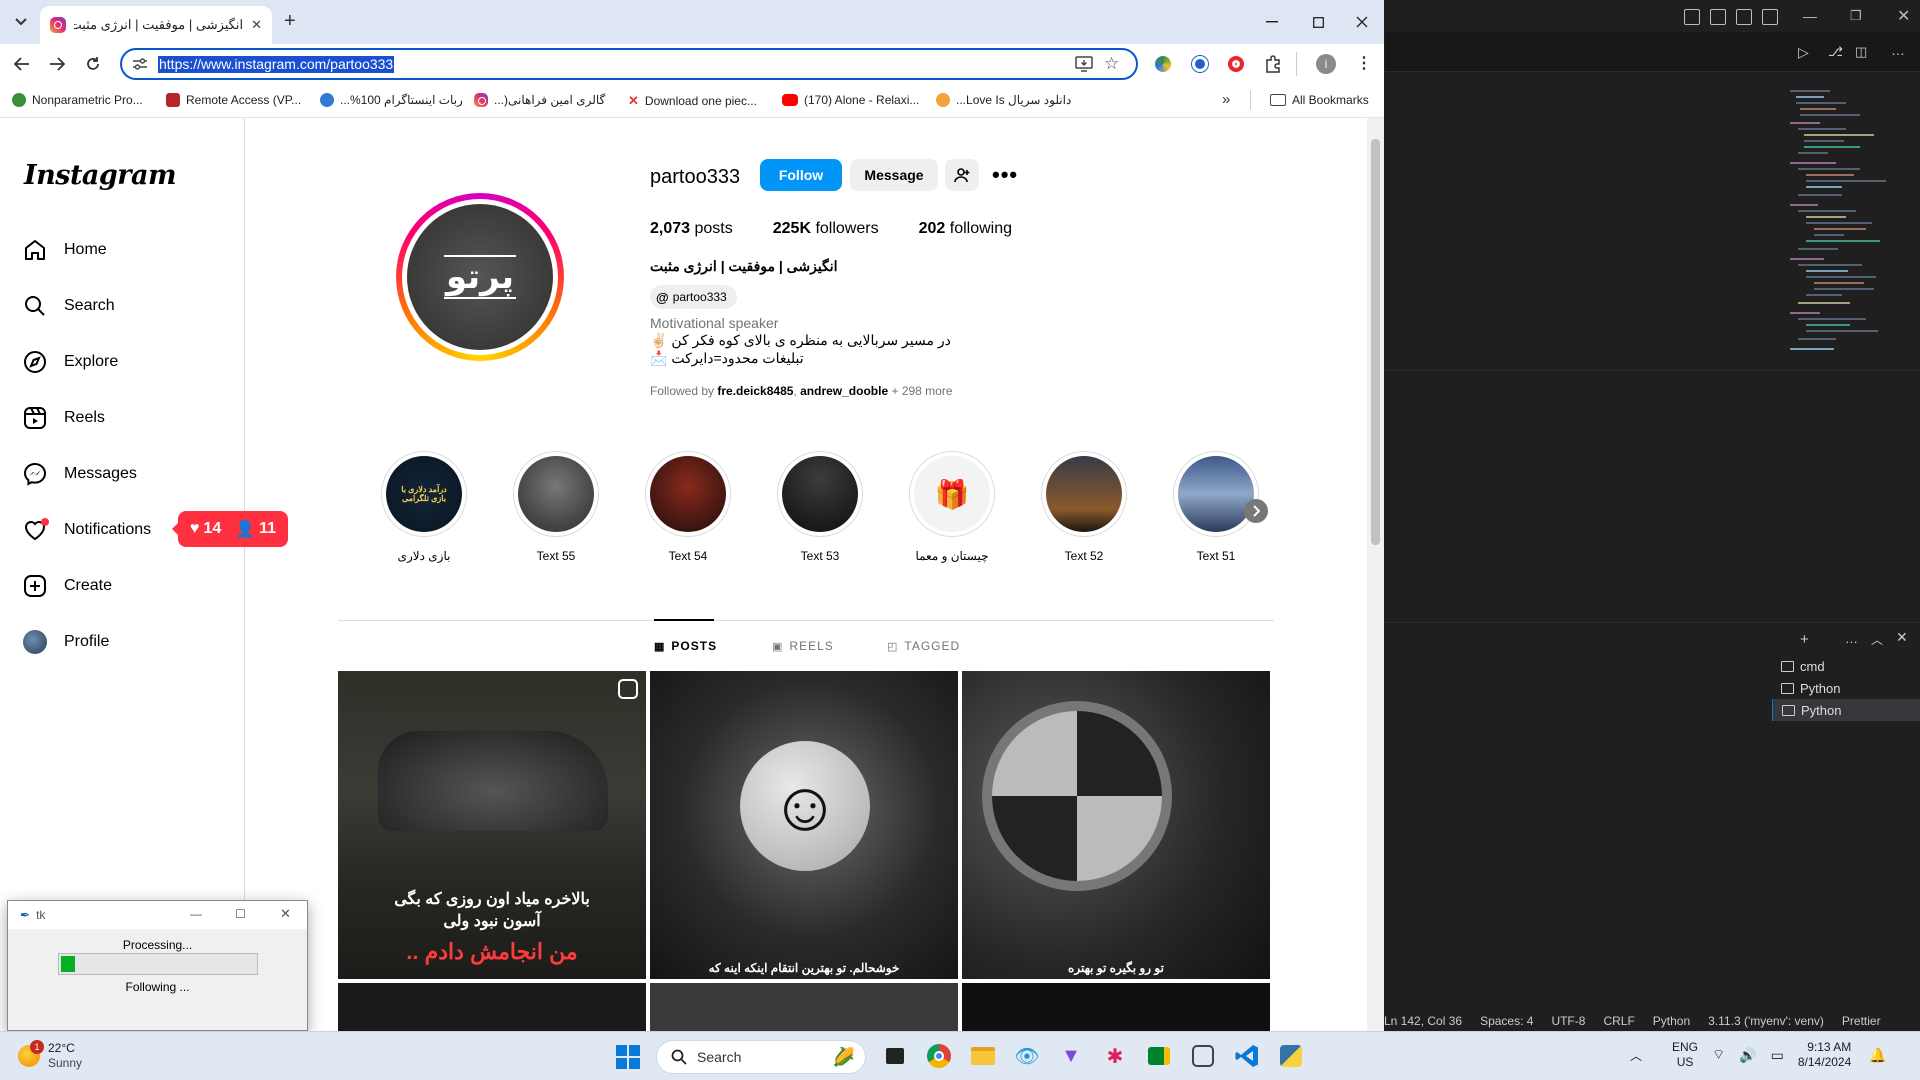 The image size is (1920, 1080). Describe the element at coordinates (70, 362) in the screenshot. I see `nav-explore: Explore` at that location.